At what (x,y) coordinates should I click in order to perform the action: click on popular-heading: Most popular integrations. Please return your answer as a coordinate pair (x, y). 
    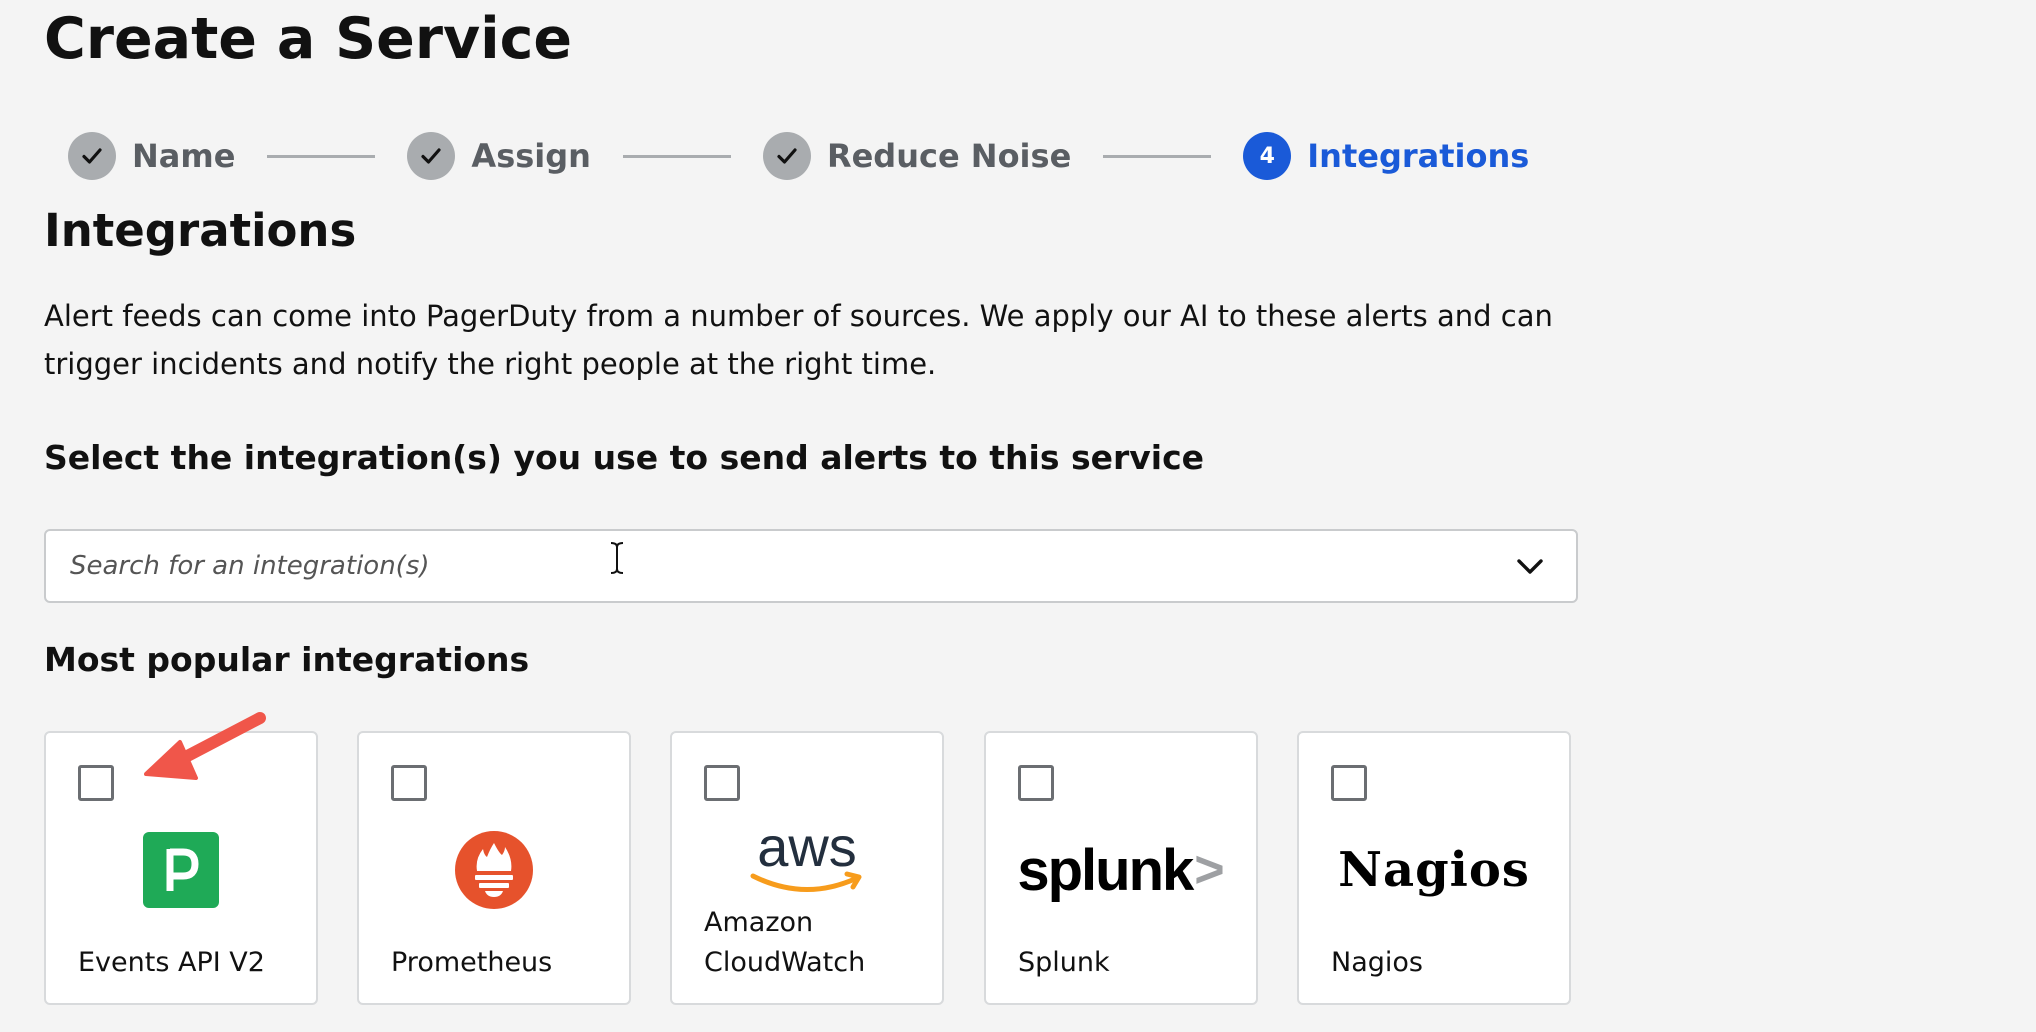
    Looking at the image, I should click on (287, 659).